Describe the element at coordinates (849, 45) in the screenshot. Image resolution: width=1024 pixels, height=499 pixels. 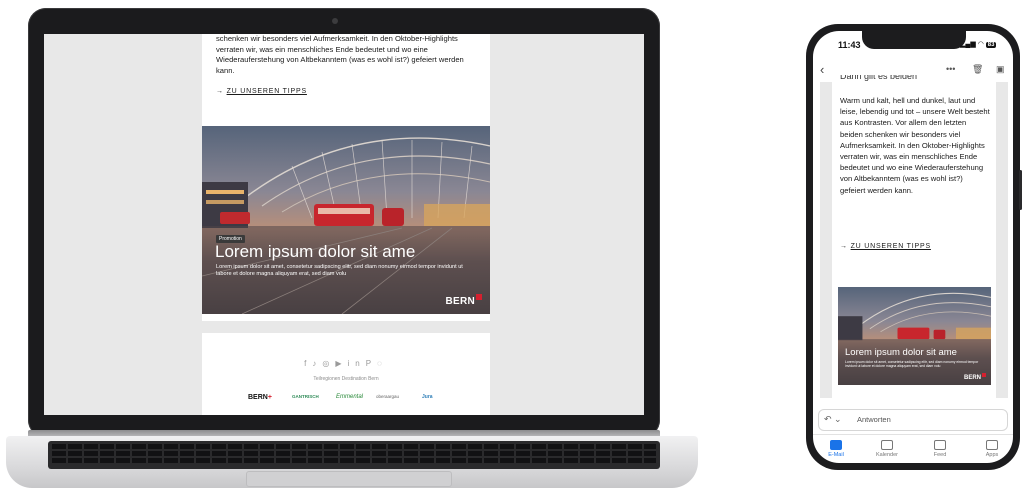
I see `status-time: 11:43` at that location.